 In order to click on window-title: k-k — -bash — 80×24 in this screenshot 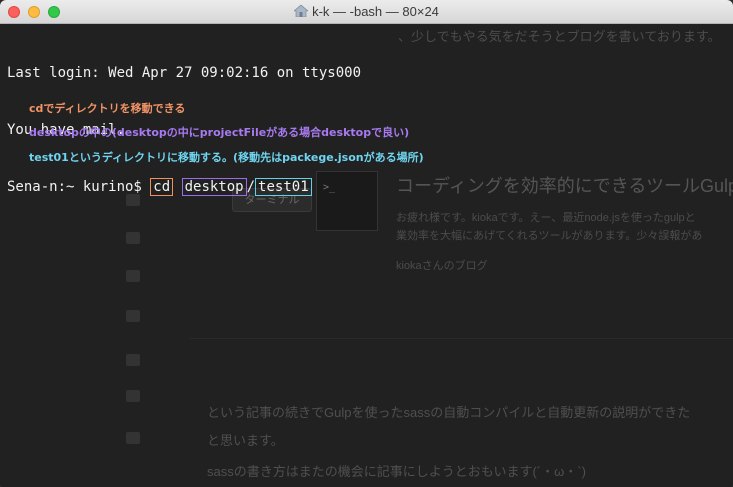, I will do `click(366, 11)`.